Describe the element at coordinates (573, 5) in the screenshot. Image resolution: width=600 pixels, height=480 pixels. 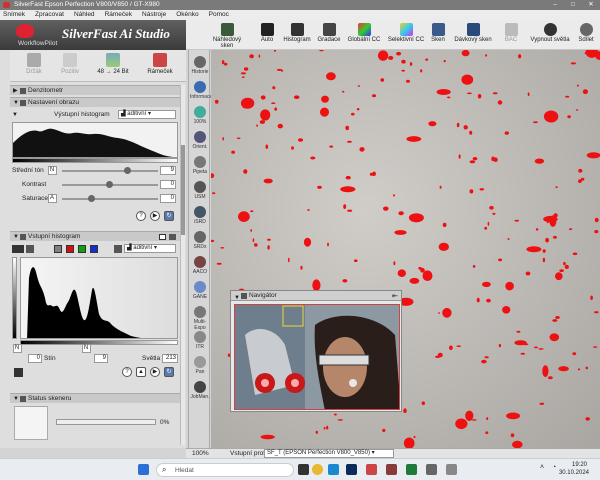
I see `maximize-button: □` at that location.